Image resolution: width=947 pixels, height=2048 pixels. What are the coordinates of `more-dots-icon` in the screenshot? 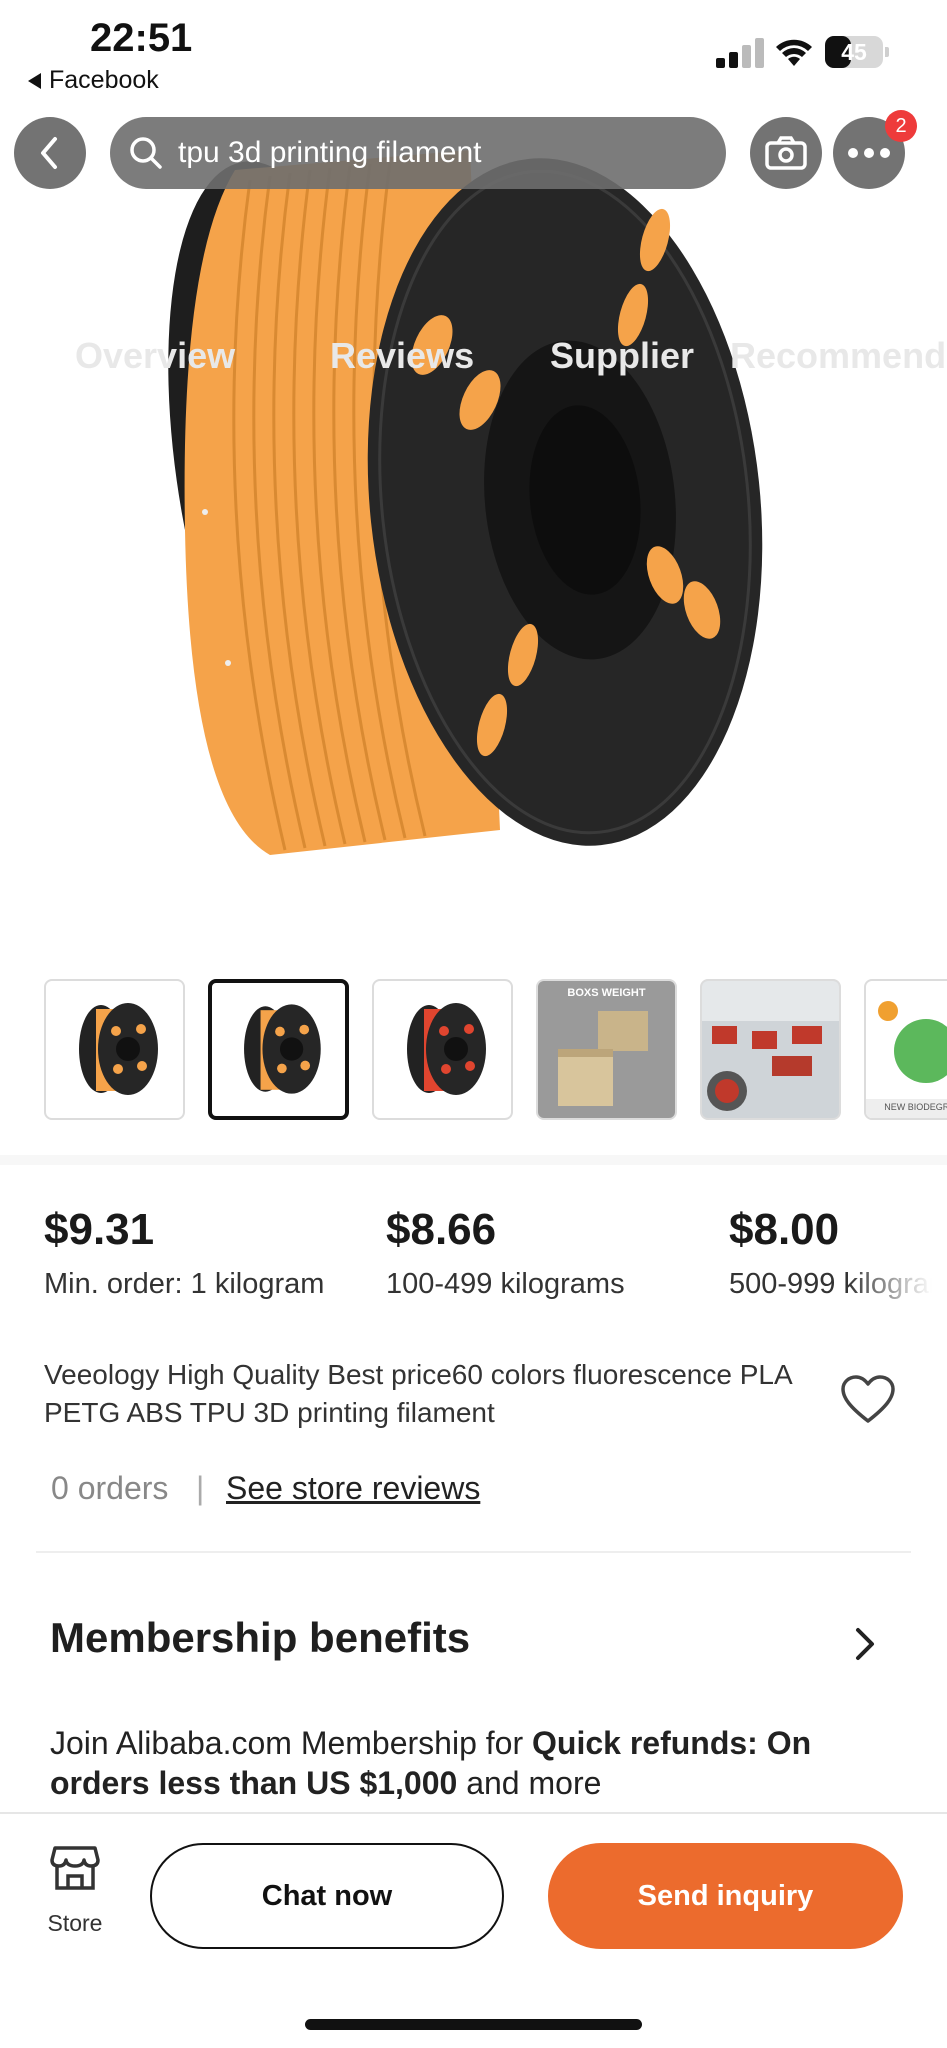 It's located at (869, 153).